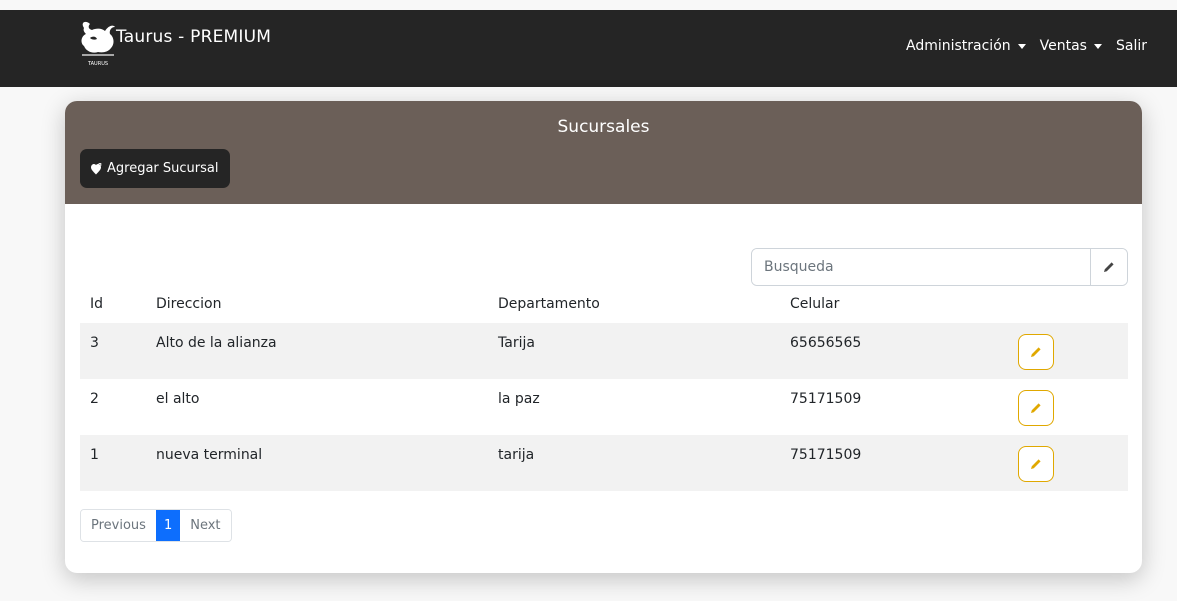 The image size is (1177, 601). I want to click on brand-title: Taurus - PREMIUM, so click(193, 37).